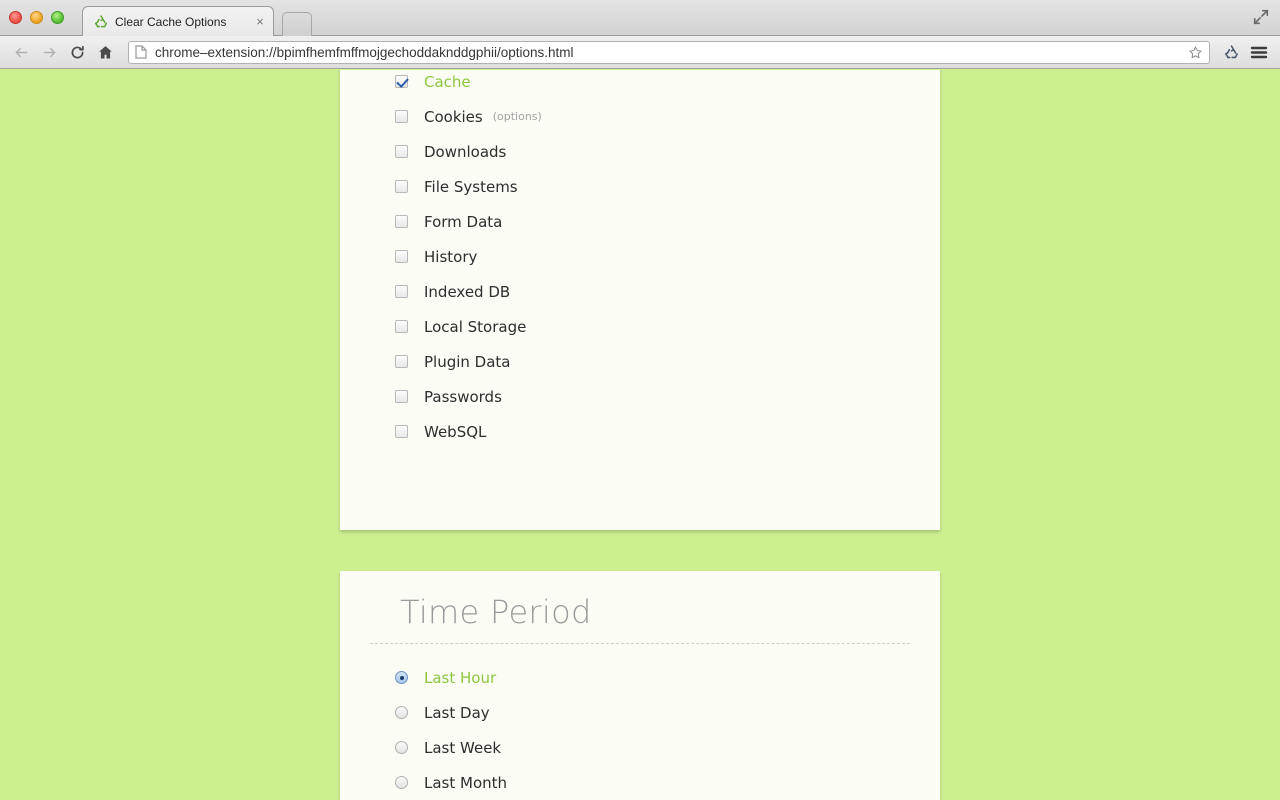  What do you see at coordinates (401, 81) in the screenshot?
I see `checkbox-cache` at bounding box center [401, 81].